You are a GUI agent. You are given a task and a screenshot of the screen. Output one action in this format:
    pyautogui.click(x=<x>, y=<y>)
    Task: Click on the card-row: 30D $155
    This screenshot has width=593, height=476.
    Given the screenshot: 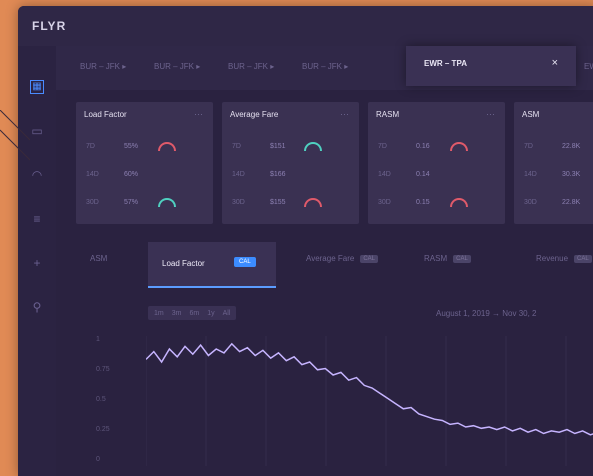 What is the action you would take?
    pyautogui.click(x=290, y=205)
    